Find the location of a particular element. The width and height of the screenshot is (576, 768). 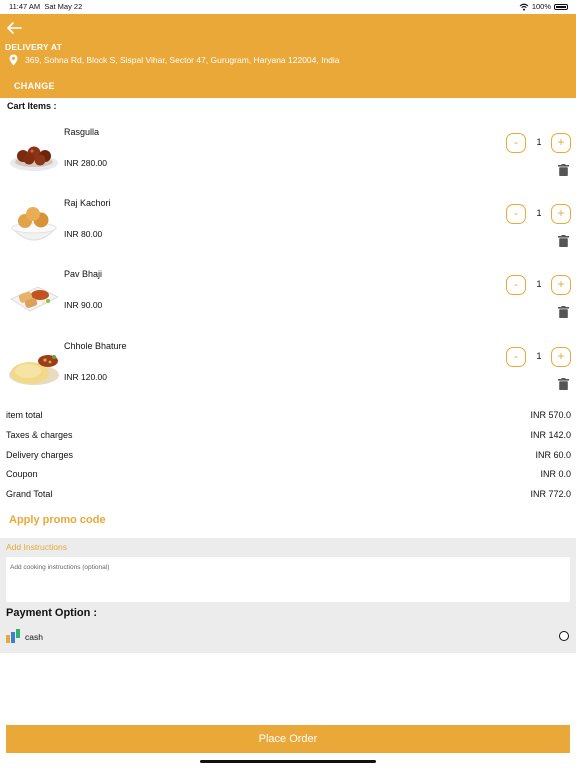

item-price: INR 90.00 is located at coordinates (83, 305).